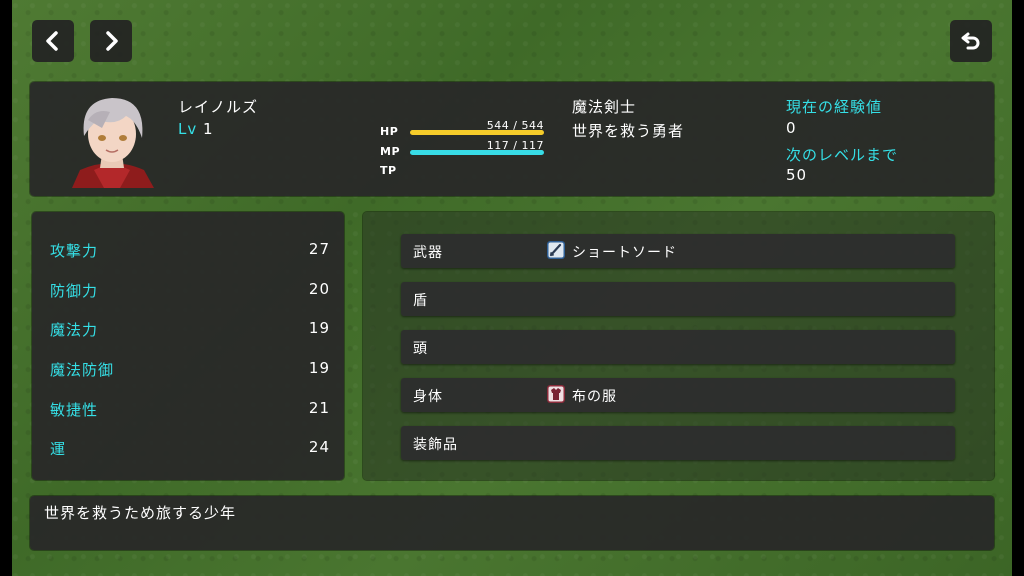 The height and width of the screenshot is (576, 1024). I want to click on equip-slot-label: 身体, so click(428, 397).